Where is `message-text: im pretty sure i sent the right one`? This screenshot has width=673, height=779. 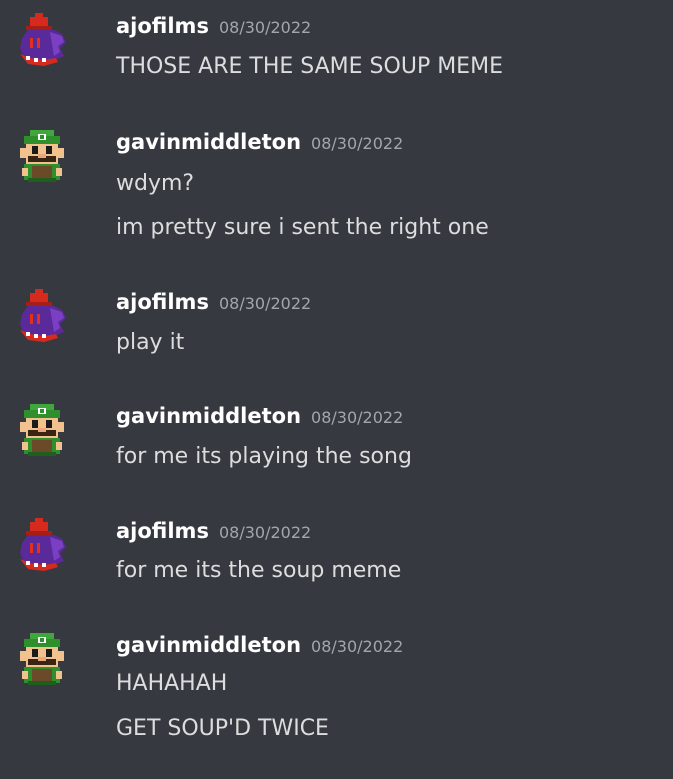 message-text: im pretty sure i sent the right one is located at coordinates (302, 227).